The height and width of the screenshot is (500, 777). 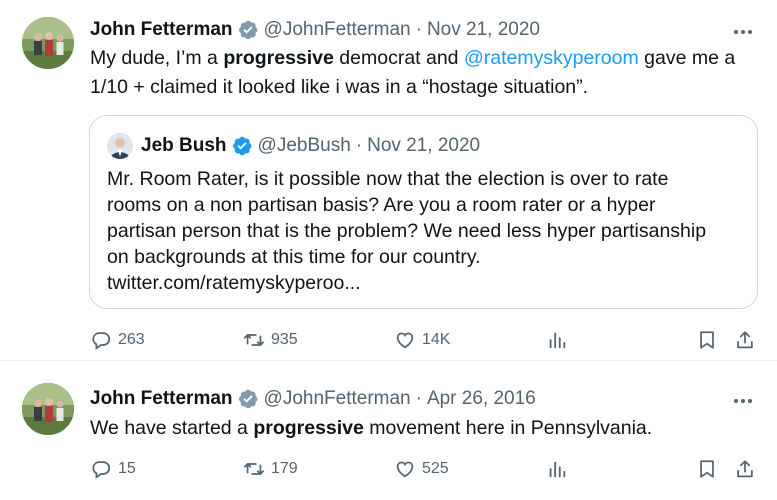 I want to click on quoted-tweet-header: Jeb Bush @JebBush · Nov 21, 2020, so click(x=293, y=146).